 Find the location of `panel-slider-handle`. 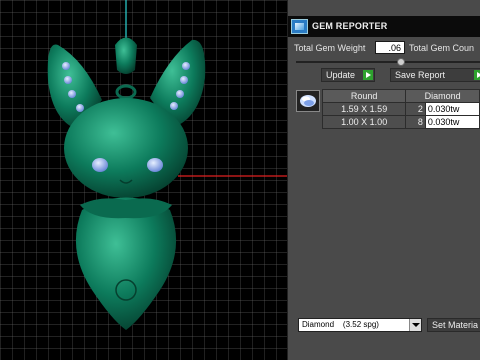

panel-slider-handle is located at coordinates (401, 62).